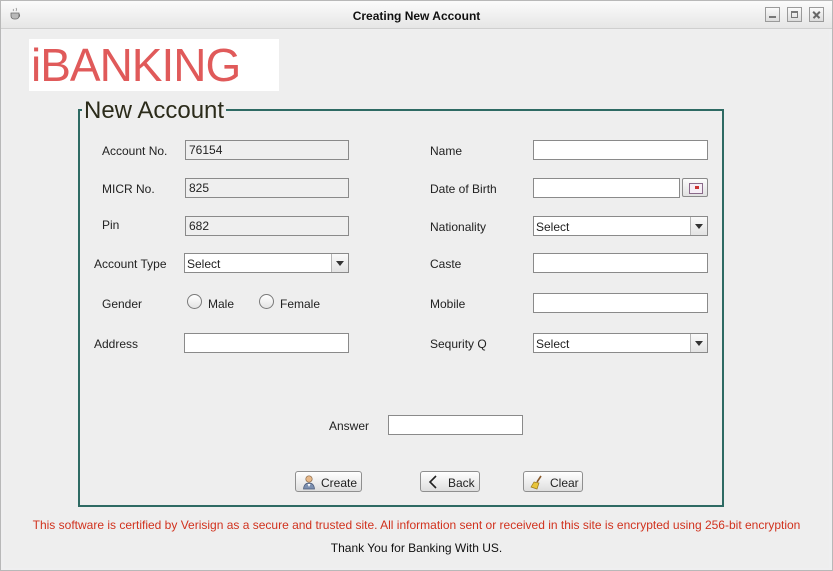 This screenshot has height=571, width=833. I want to click on gender-male-radio, so click(194, 301).